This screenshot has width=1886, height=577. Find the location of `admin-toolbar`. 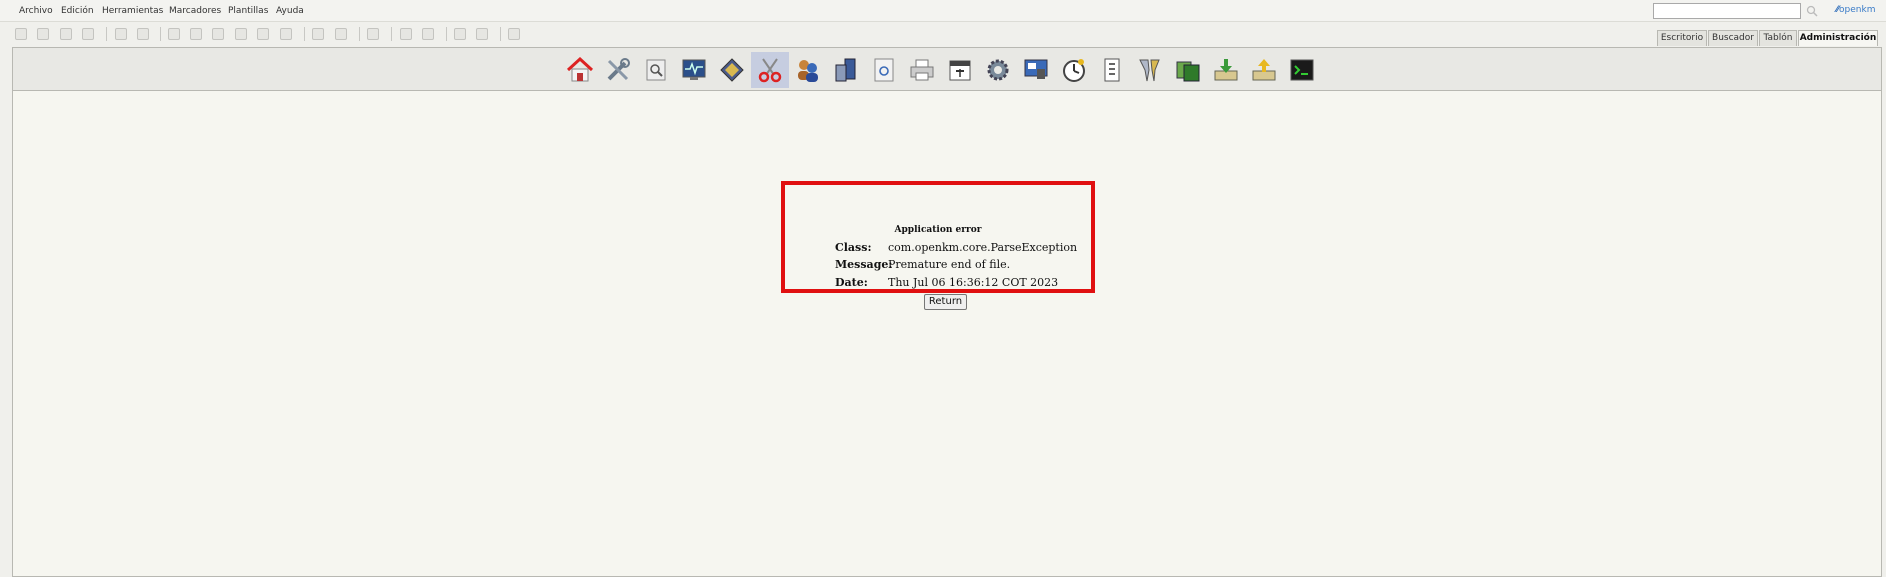

admin-toolbar is located at coordinates (947, 69).